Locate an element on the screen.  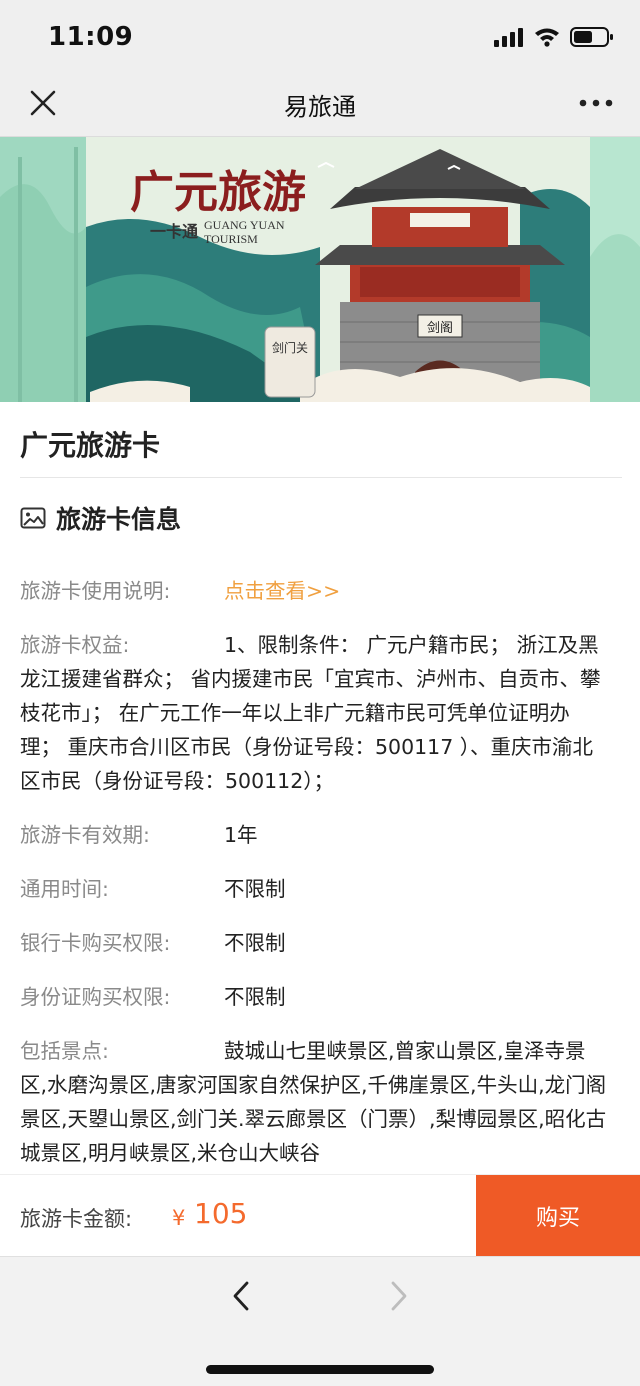
back-arrow-icon is located at coordinates (242, 1296).